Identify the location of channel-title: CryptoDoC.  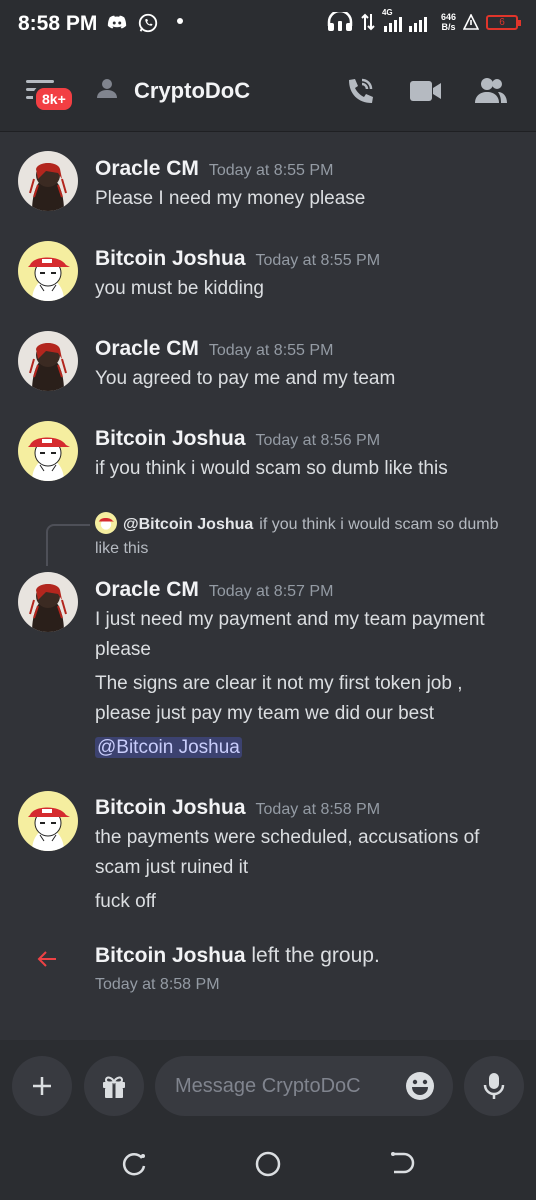
(192, 90).